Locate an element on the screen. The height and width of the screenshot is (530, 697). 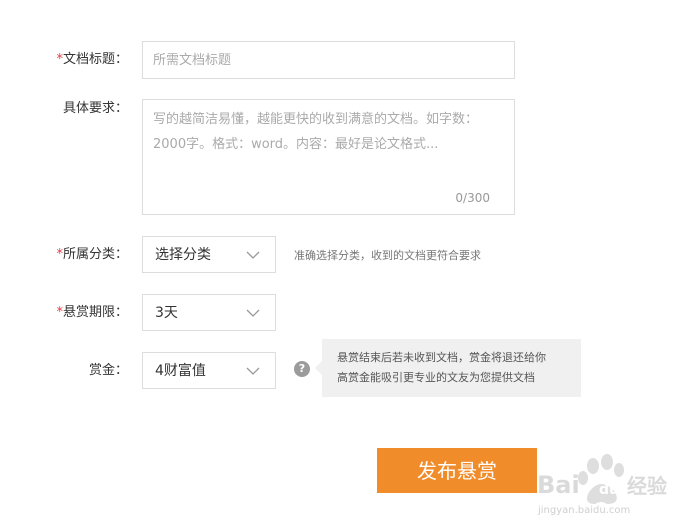
title-input: 所需文档标题 is located at coordinates (328, 60).